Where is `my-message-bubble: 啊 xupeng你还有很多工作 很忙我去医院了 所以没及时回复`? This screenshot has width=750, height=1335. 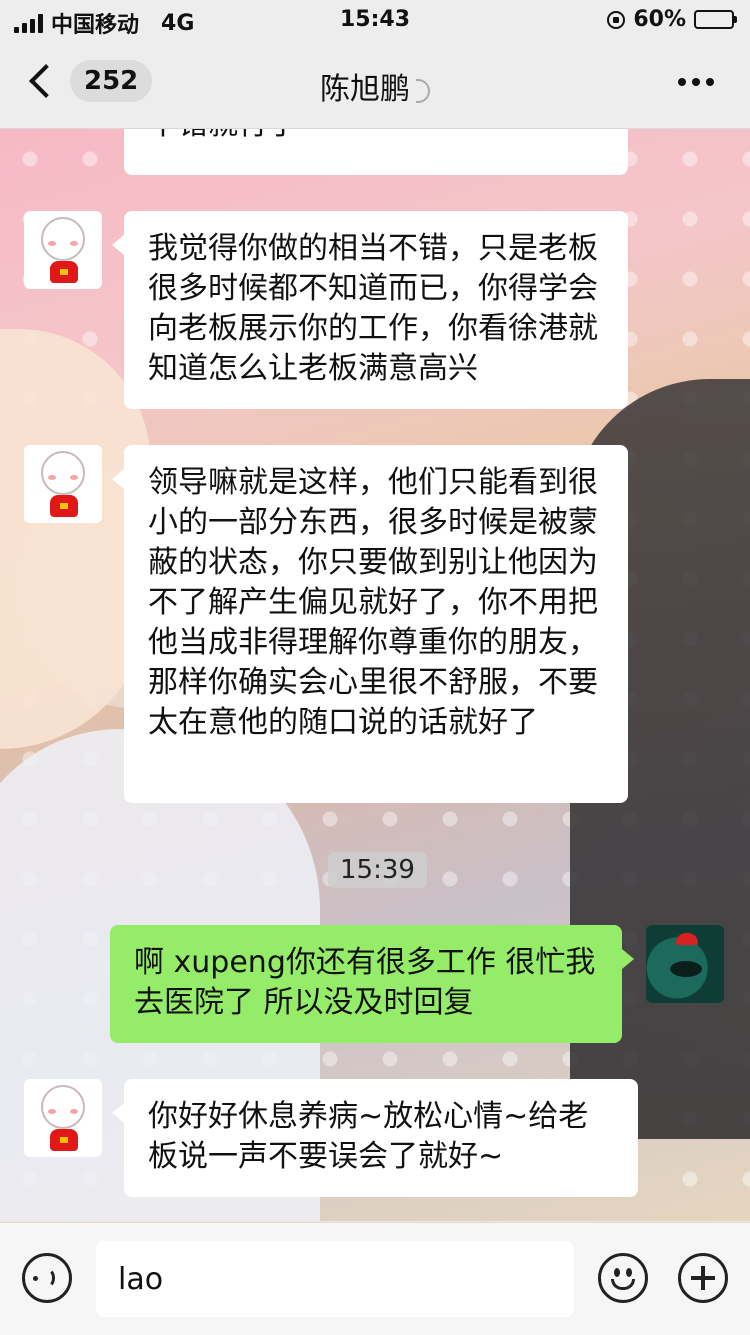 my-message-bubble: 啊 xupeng你还有很多工作 很忙我去医院了 所以没及时回复 is located at coordinates (372, 984).